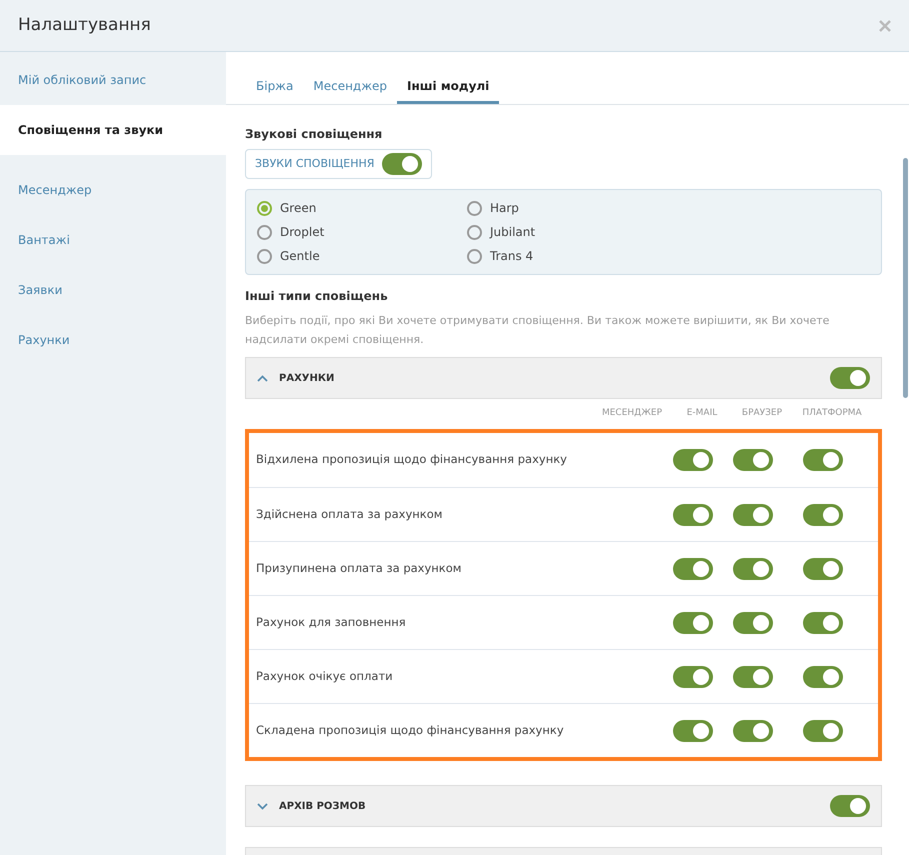  What do you see at coordinates (113, 80) in the screenshot?
I see `sidebar-item: Мій обліковий запис` at bounding box center [113, 80].